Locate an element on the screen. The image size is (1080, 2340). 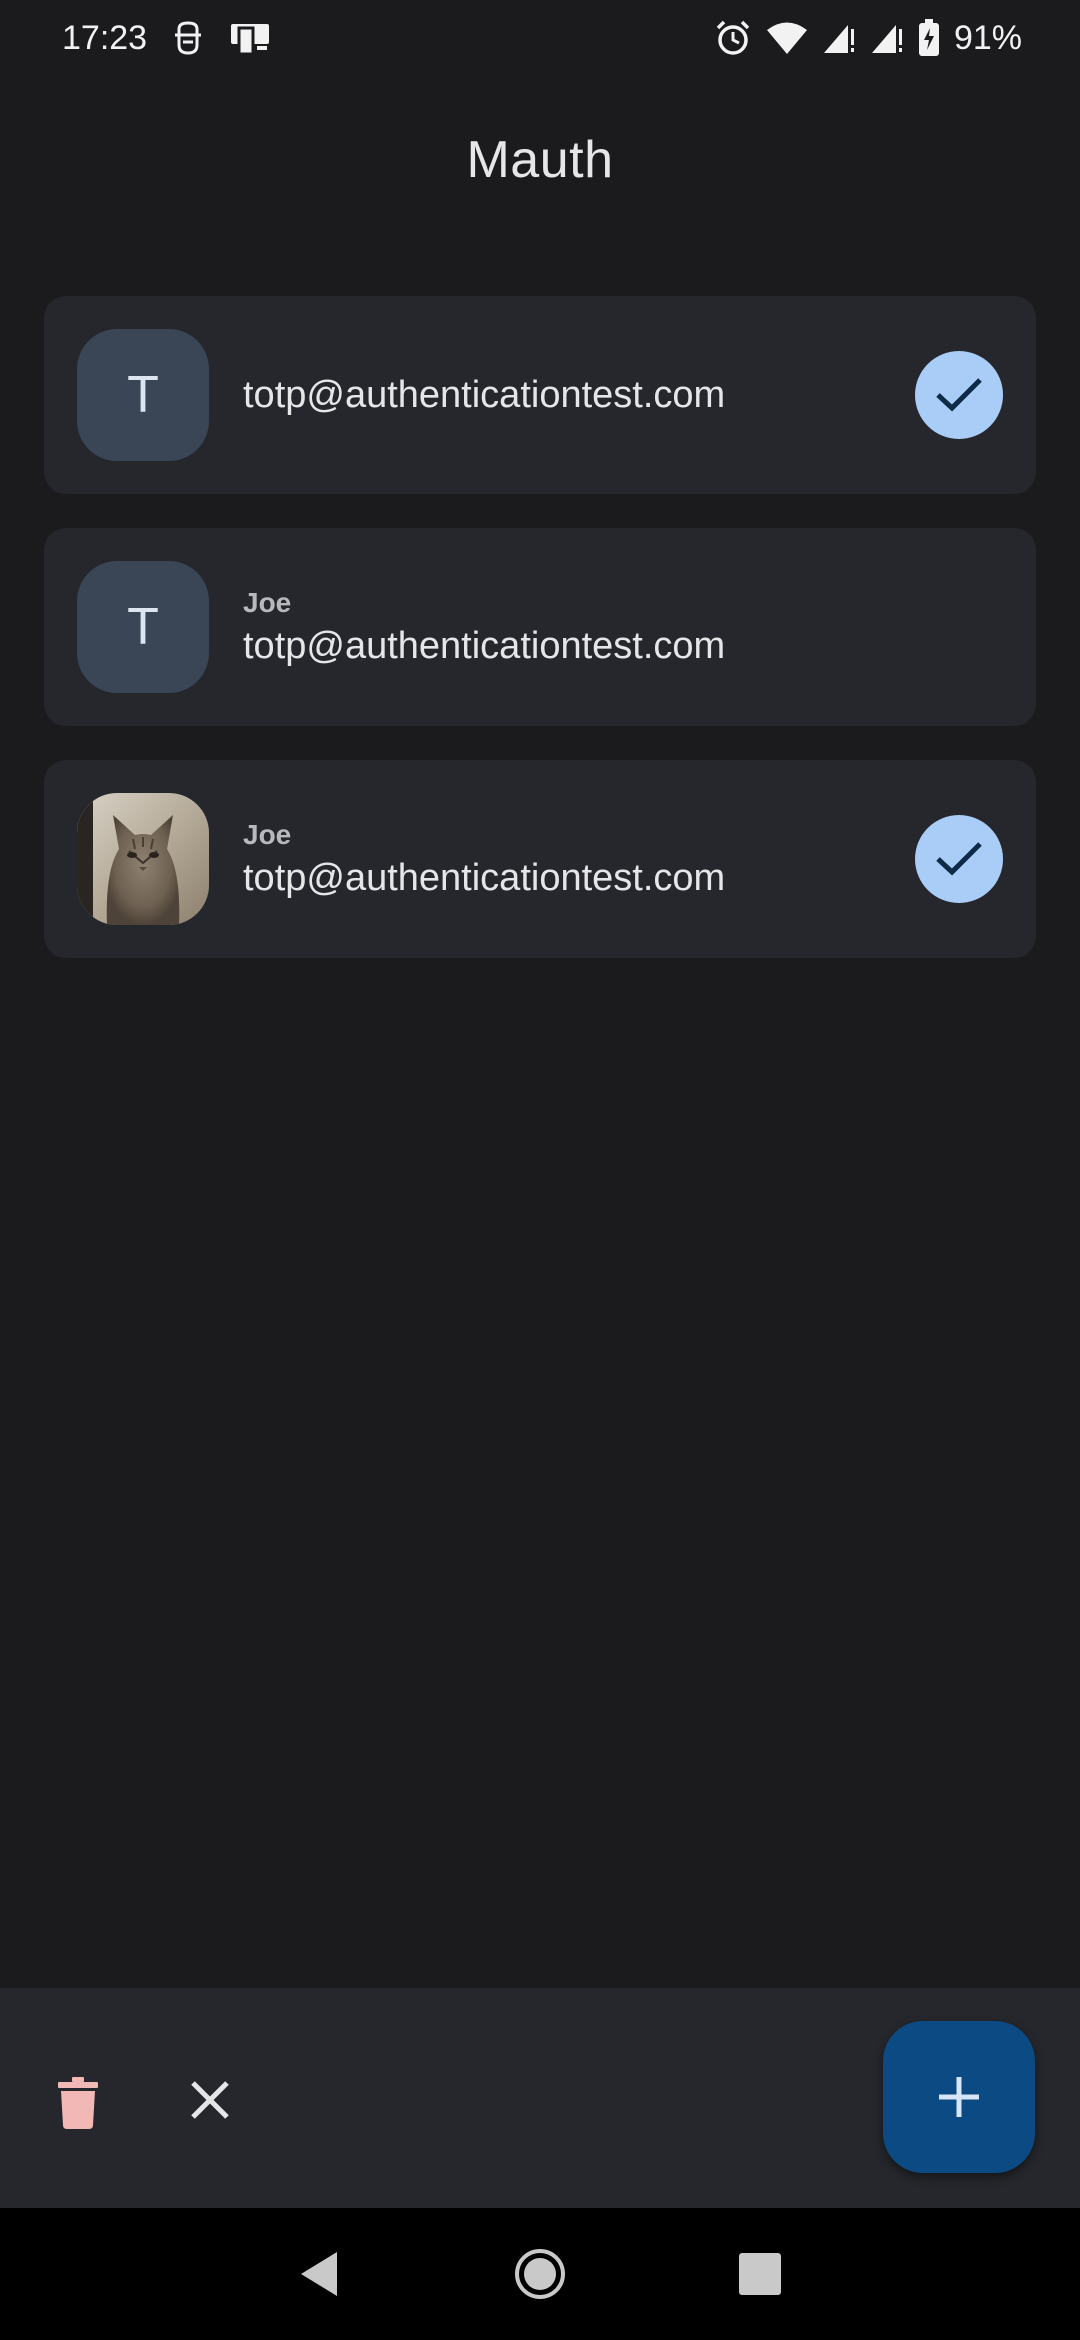
alarm-icon is located at coordinates (733, 38).